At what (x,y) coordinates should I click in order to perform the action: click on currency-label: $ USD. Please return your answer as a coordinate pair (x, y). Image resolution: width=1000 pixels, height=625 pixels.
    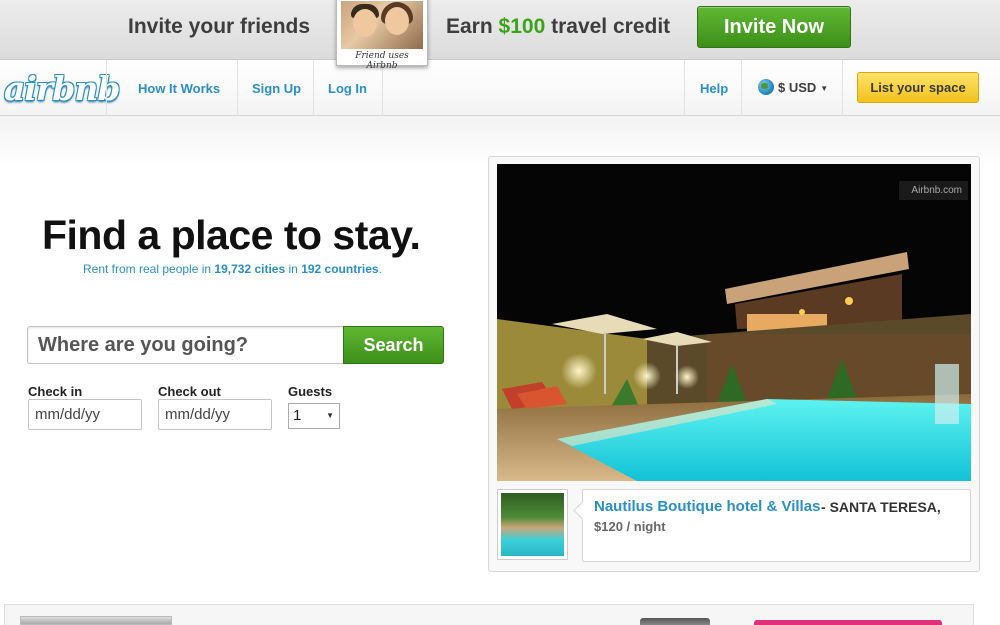
    Looking at the image, I should click on (797, 87).